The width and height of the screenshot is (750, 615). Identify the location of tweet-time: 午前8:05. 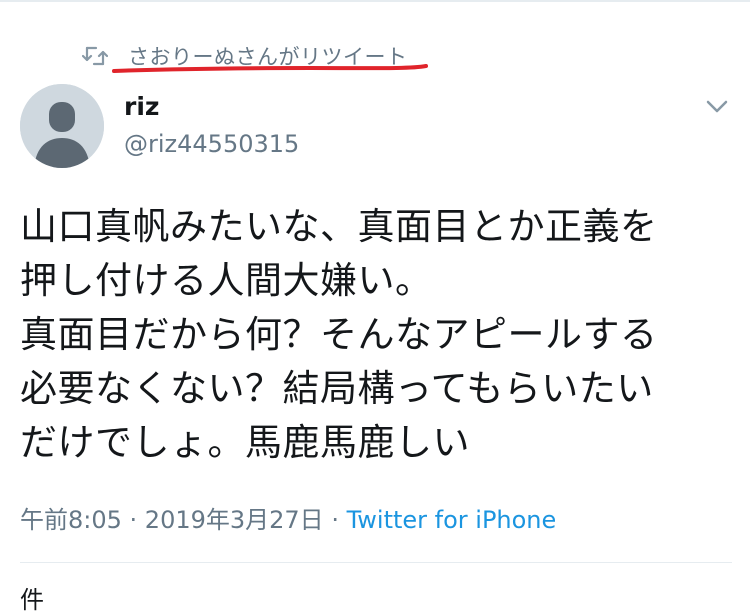
(71, 520).